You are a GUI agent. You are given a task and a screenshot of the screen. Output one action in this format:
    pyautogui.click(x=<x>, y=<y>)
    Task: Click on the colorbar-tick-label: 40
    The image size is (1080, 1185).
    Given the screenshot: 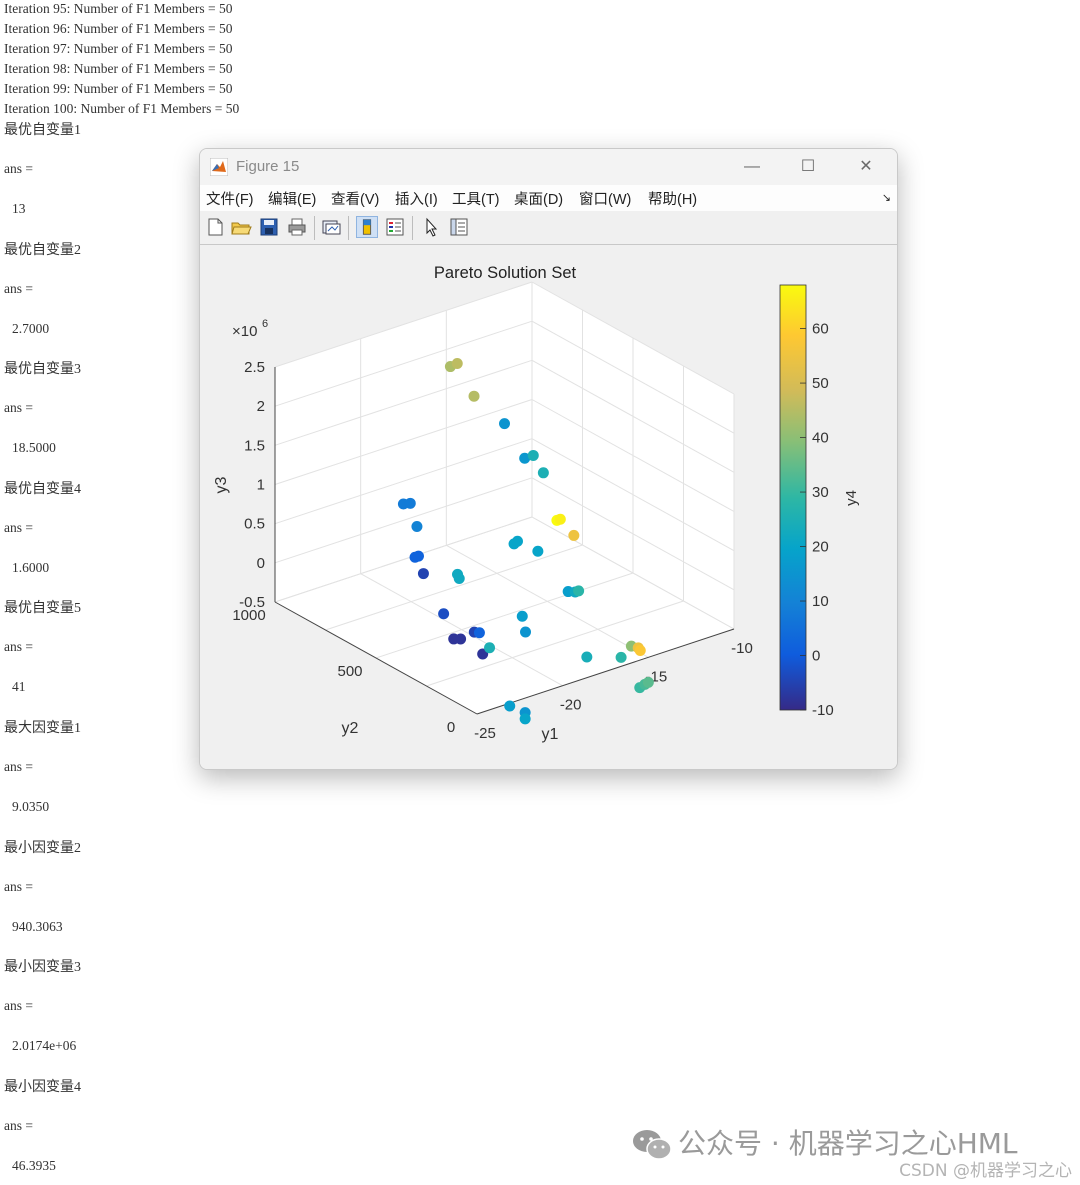 What is the action you would take?
    pyautogui.click(x=820, y=438)
    